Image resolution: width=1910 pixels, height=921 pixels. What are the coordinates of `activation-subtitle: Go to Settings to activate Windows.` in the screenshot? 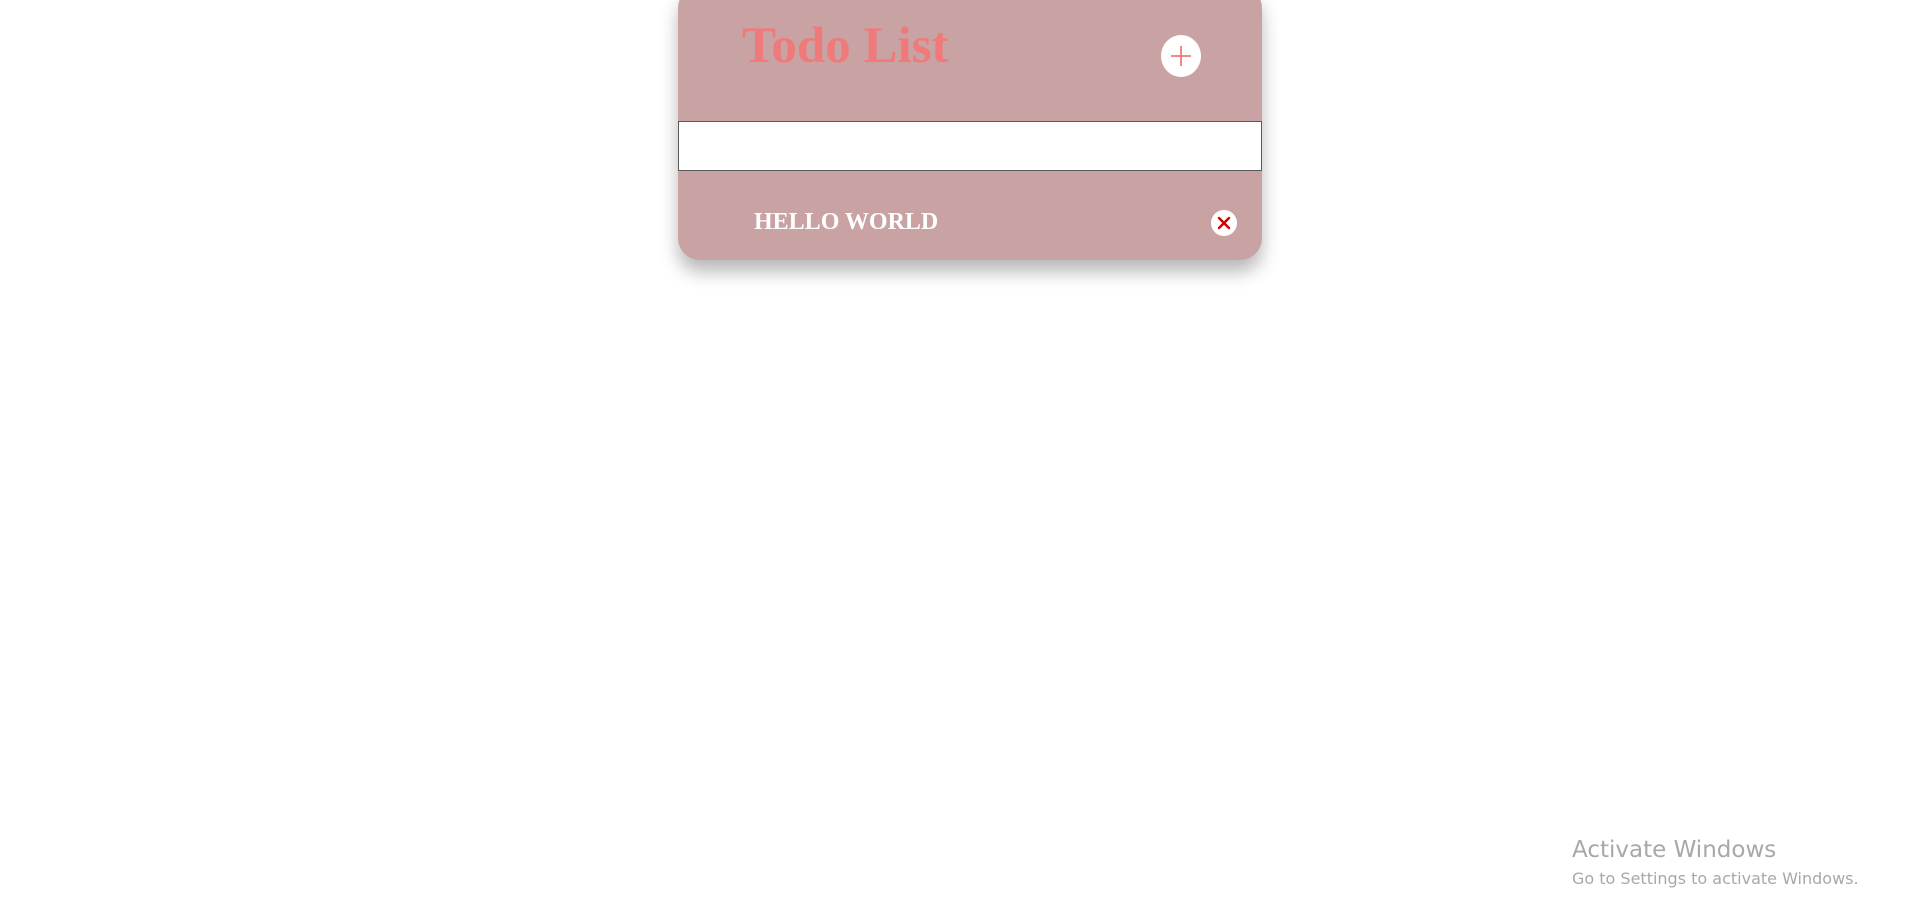 It's located at (1715, 878).